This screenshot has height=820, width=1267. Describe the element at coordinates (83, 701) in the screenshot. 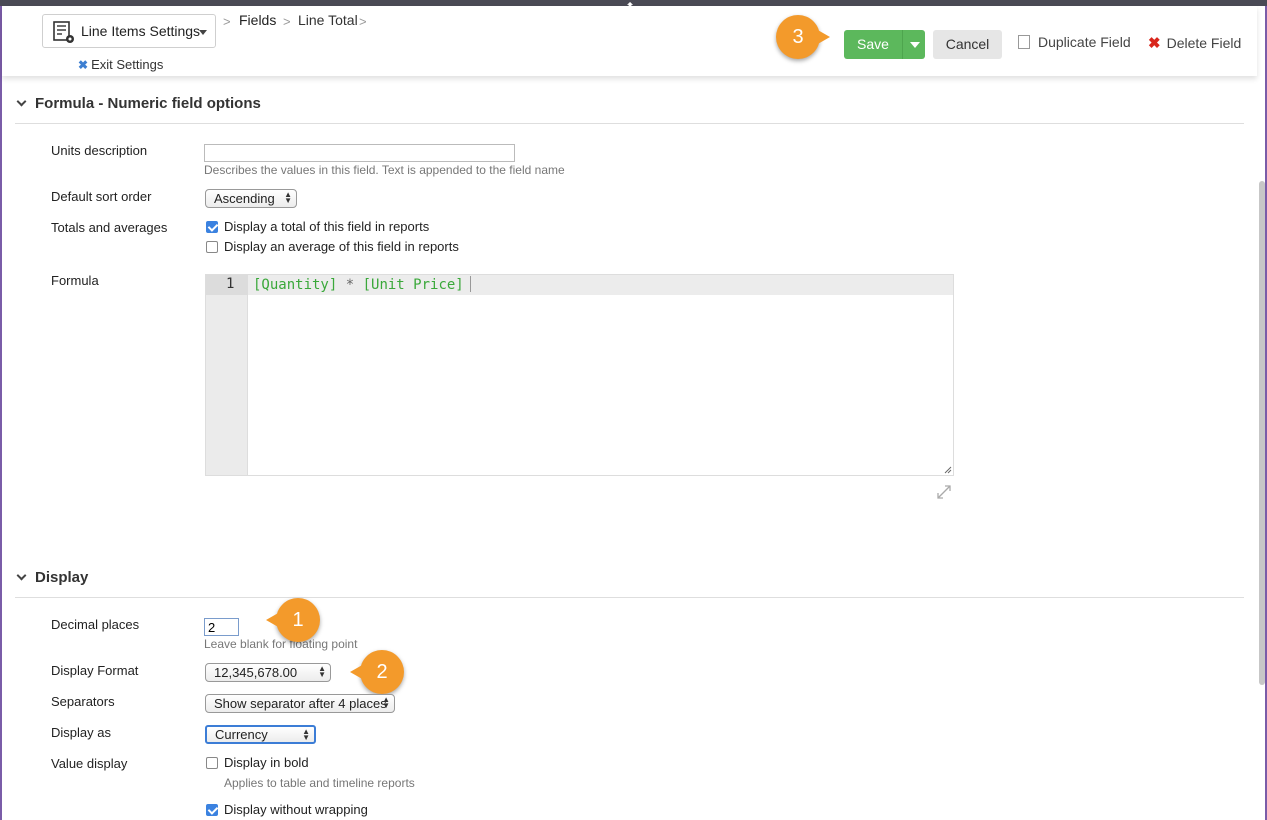

I see `separators-label: Separators` at that location.